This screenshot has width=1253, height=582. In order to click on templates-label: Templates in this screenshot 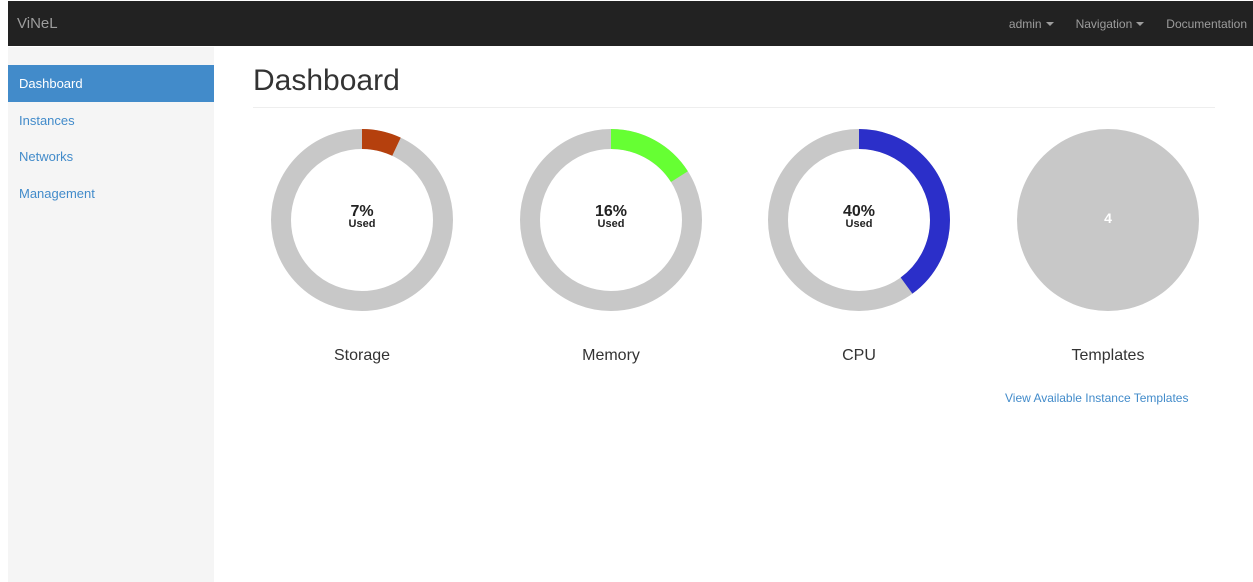, I will do `click(1108, 355)`.